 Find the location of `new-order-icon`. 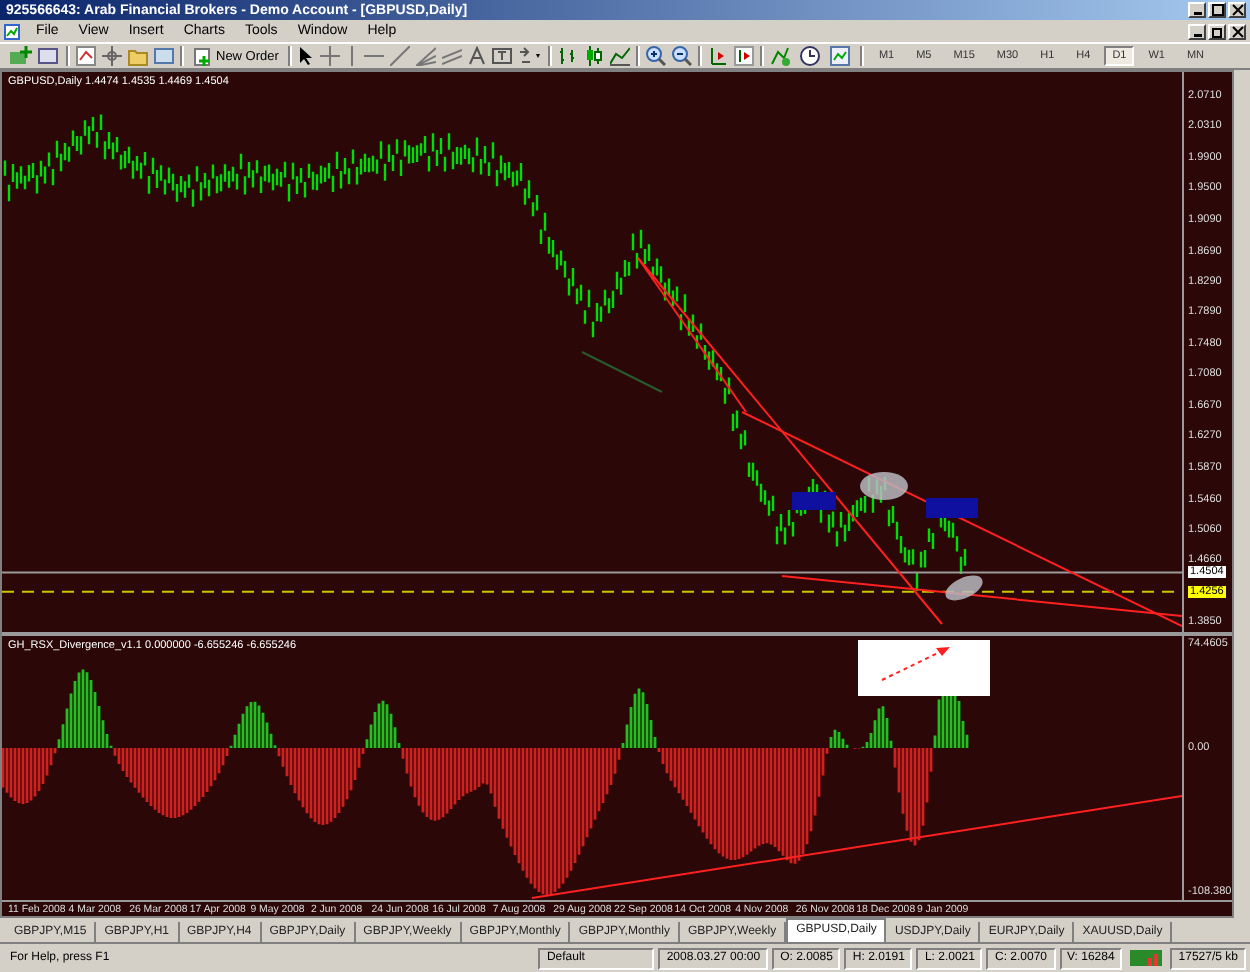

new-order-icon is located at coordinates (203, 56).